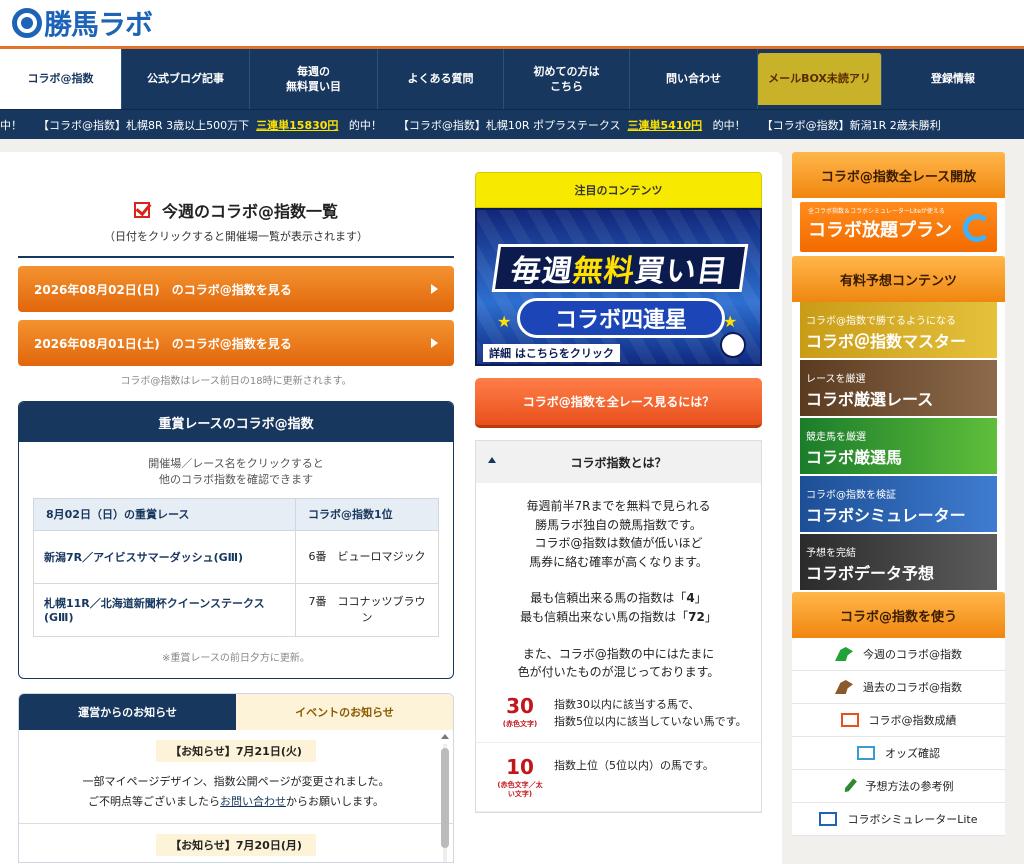 The image size is (1024, 864). What do you see at coordinates (163, 343) in the screenshot?
I see `date-button-label: 2026年08月01日(土) のコラボ@指数を見る` at bounding box center [163, 343].